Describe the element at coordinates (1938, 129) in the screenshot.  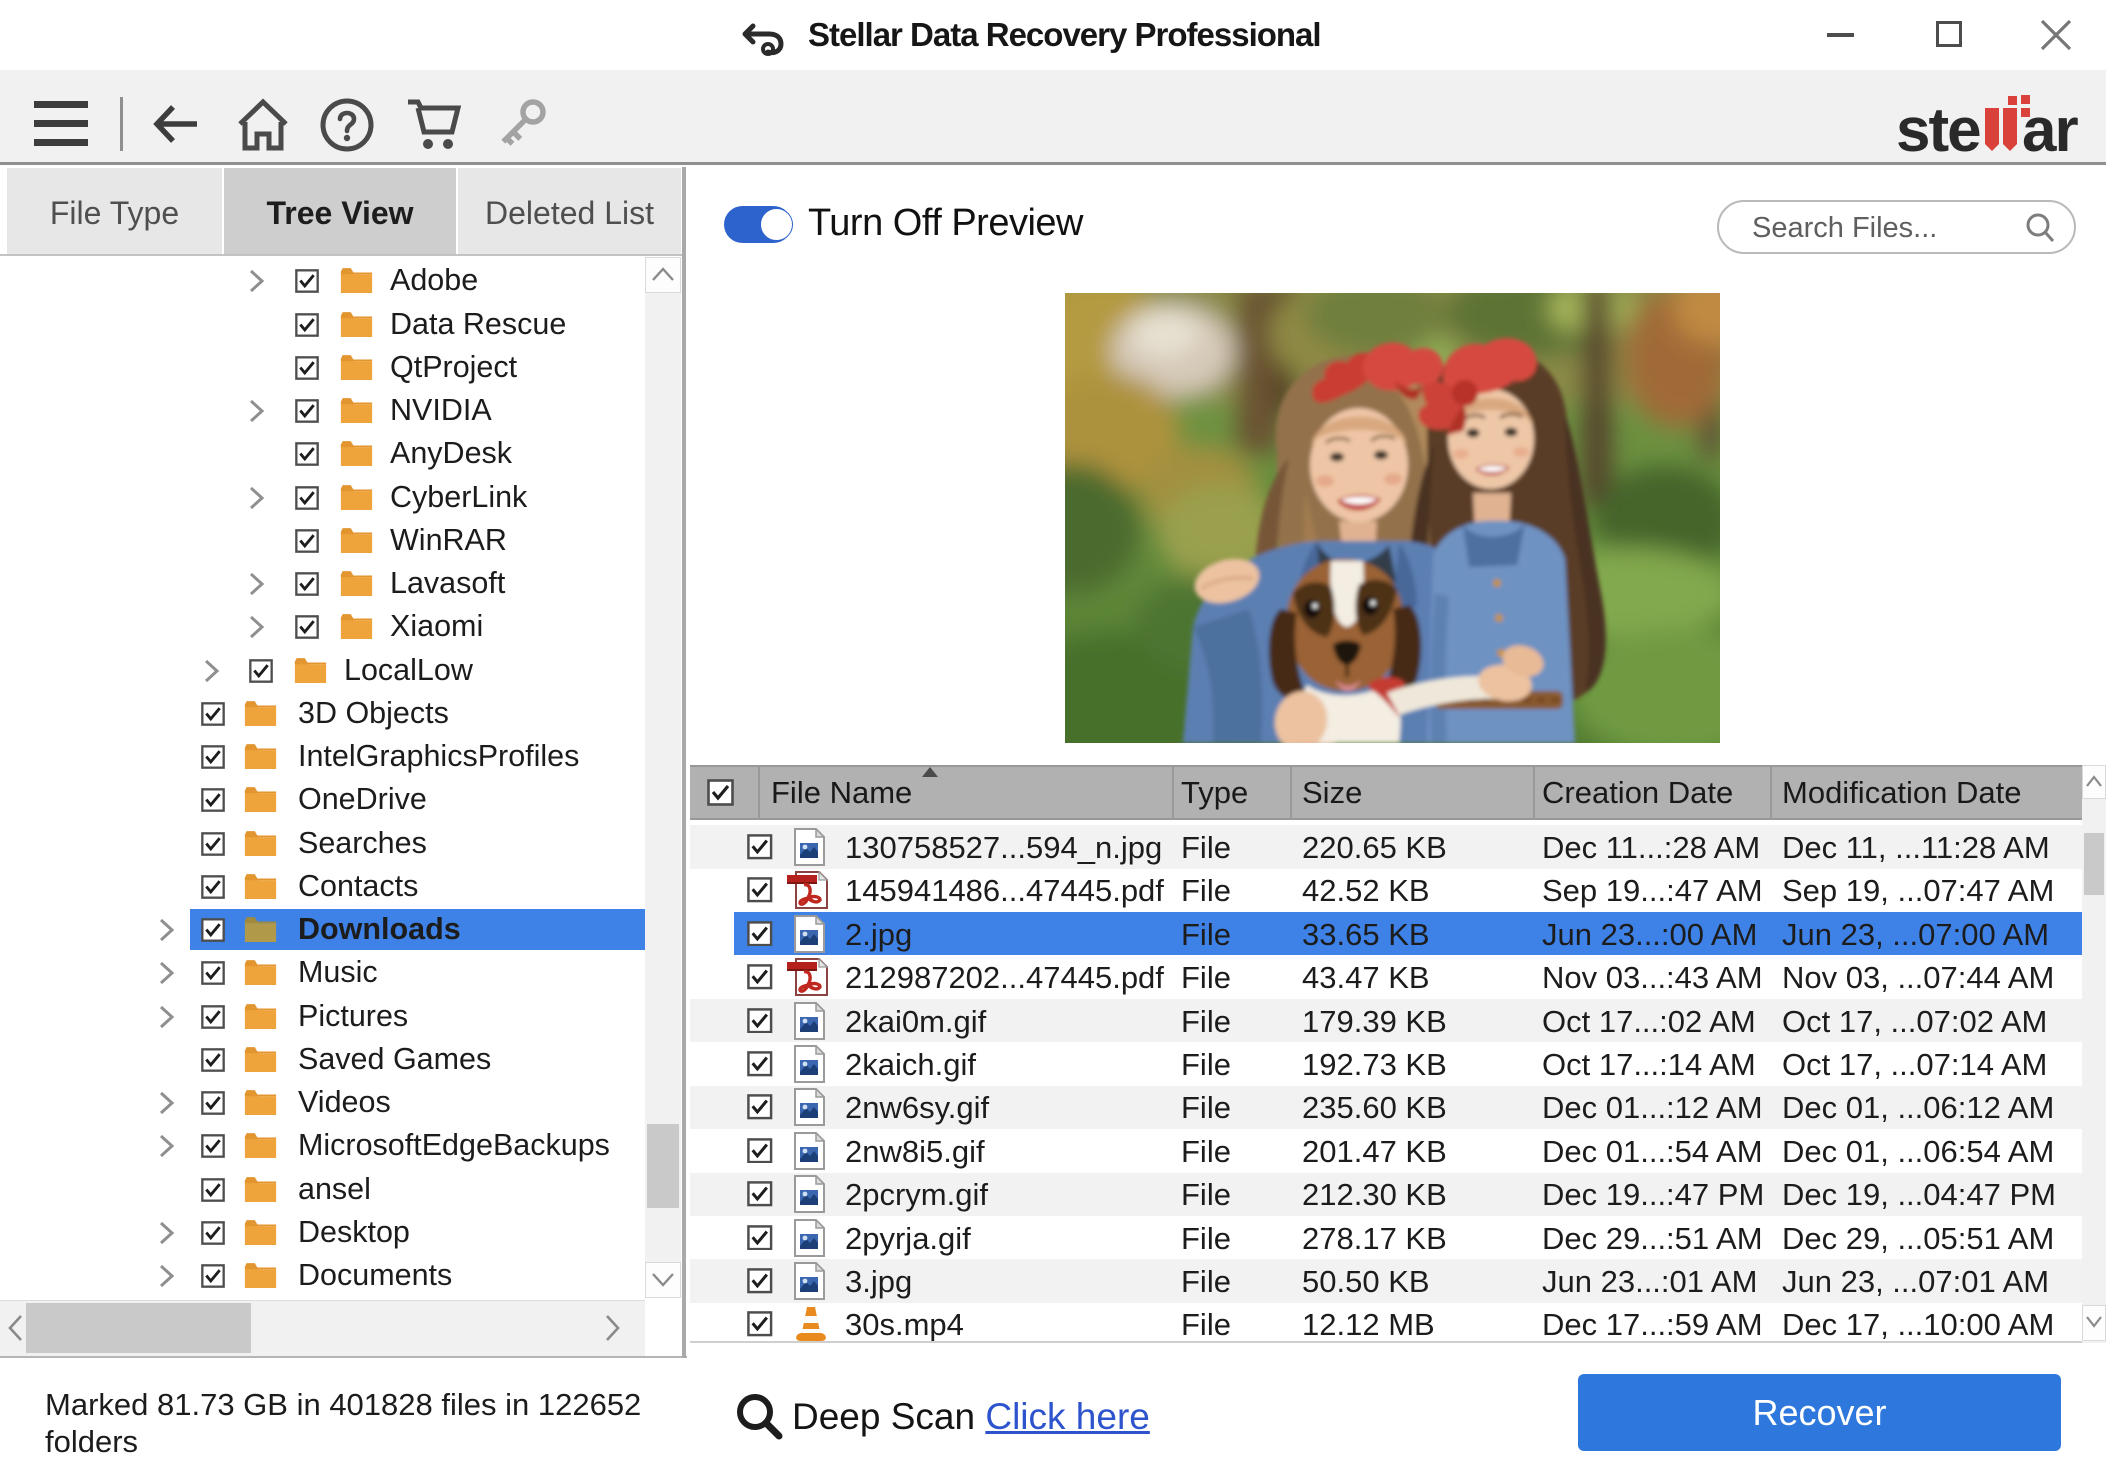
I see `svg-text: ste` at that location.